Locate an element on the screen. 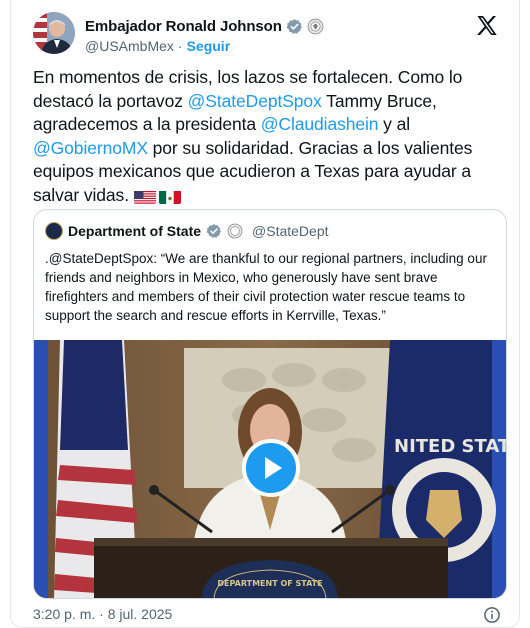 This screenshot has width=530, height=628. quoted-avatar is located at coordinates (54, 231).